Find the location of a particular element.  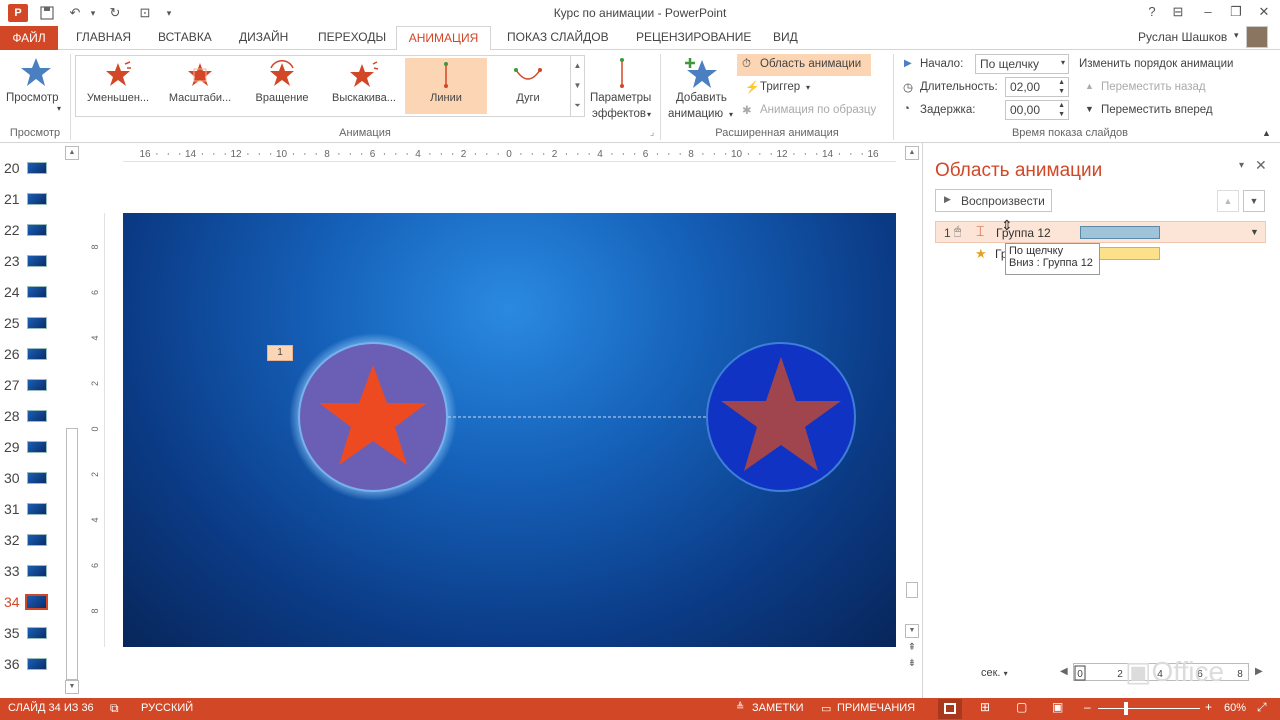

effect-options-line1: Параметры is located at coordinates (620, 98).